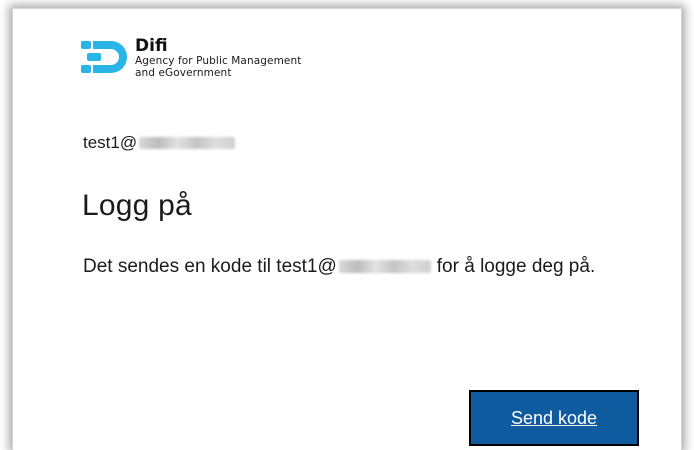  Describe the element at coordinates (384, 267) in the screenshot. I see `redacted-email-domain-inline` at that location.